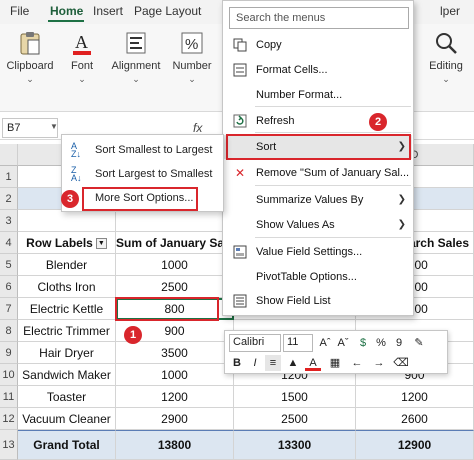  Describe the element at coordinates (30, 55) in the screenshot. I see `clipboard-group: Clipboard ⌄` at that location.